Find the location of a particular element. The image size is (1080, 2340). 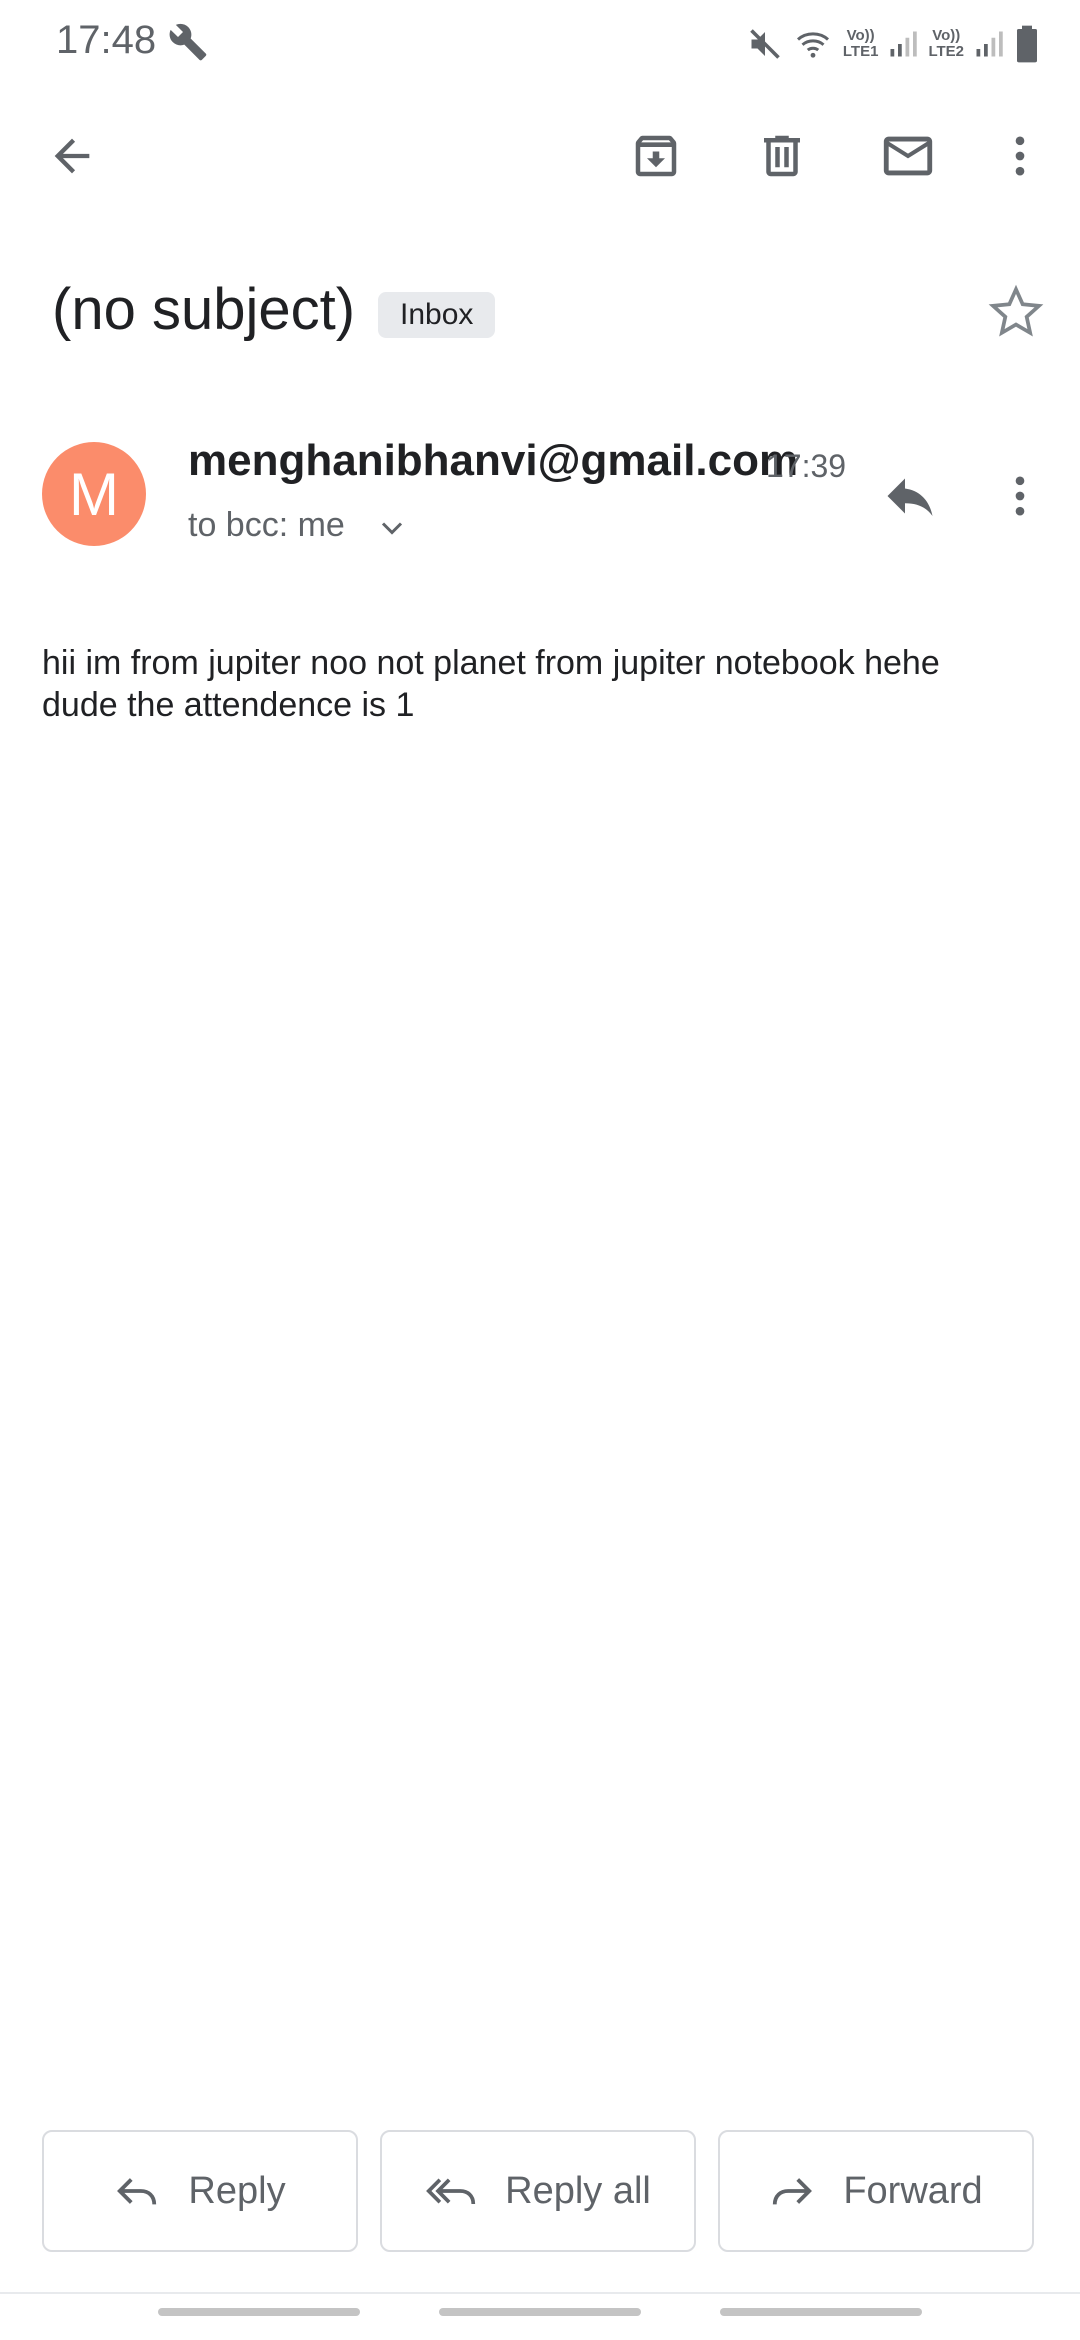

quick-reply-button is located at coordinates (910, 496).